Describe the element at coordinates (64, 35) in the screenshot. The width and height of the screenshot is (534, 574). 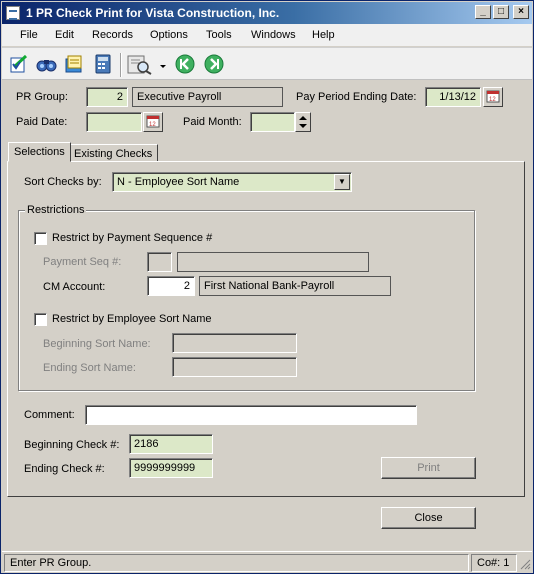
I see `menu-edit: Edit` at that location.